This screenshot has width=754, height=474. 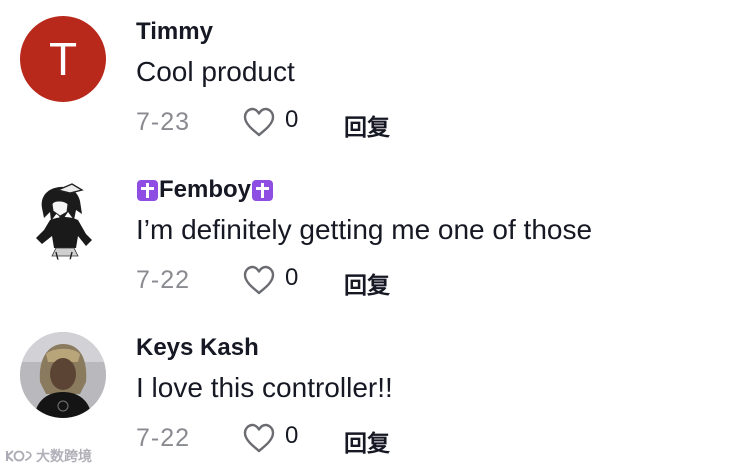 What do you see at coordinates (63, 59) in the screenshot?
I see `avatar: T` at bounding box center [63, 59].